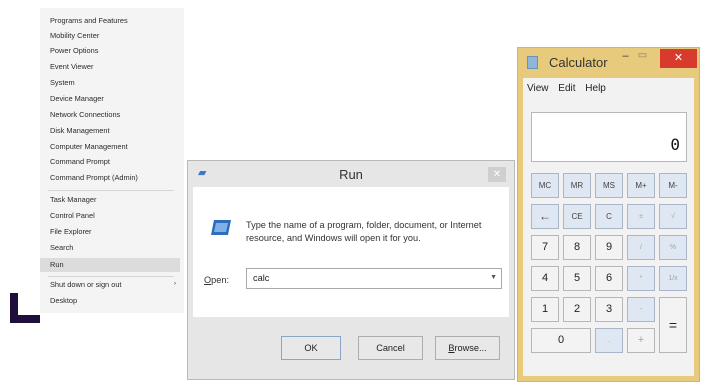  Describe the element at coordinates (80, 131) in the screenshot. I see `menu-item-disk-management: Disk Management` at that location.